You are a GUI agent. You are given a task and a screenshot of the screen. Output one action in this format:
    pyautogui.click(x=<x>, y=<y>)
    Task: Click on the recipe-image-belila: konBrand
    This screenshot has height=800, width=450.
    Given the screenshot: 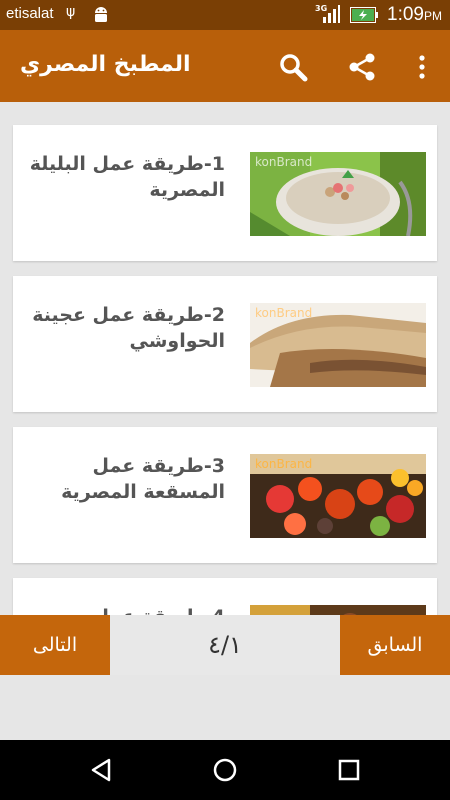 What is the action you would take?
    pyautogui.click(x=338, y=194)
    